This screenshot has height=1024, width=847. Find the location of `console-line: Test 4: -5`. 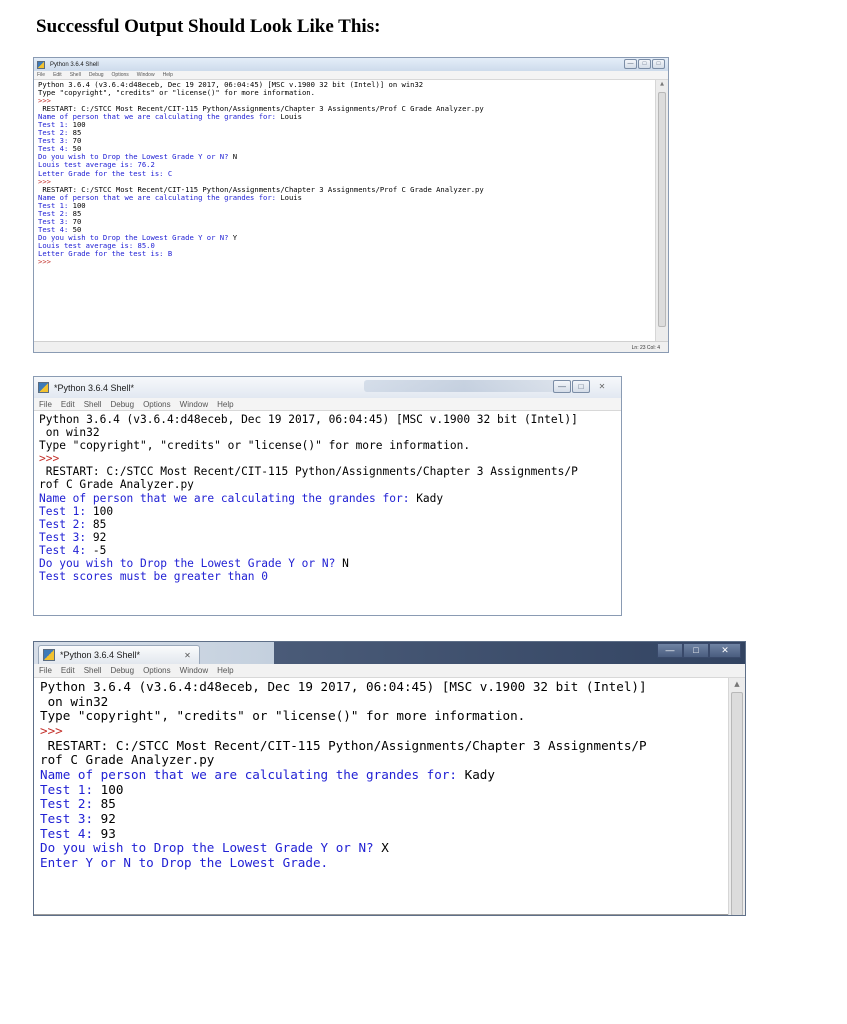

console-line: Test 4: -5 is located at coordinates (330, 550).